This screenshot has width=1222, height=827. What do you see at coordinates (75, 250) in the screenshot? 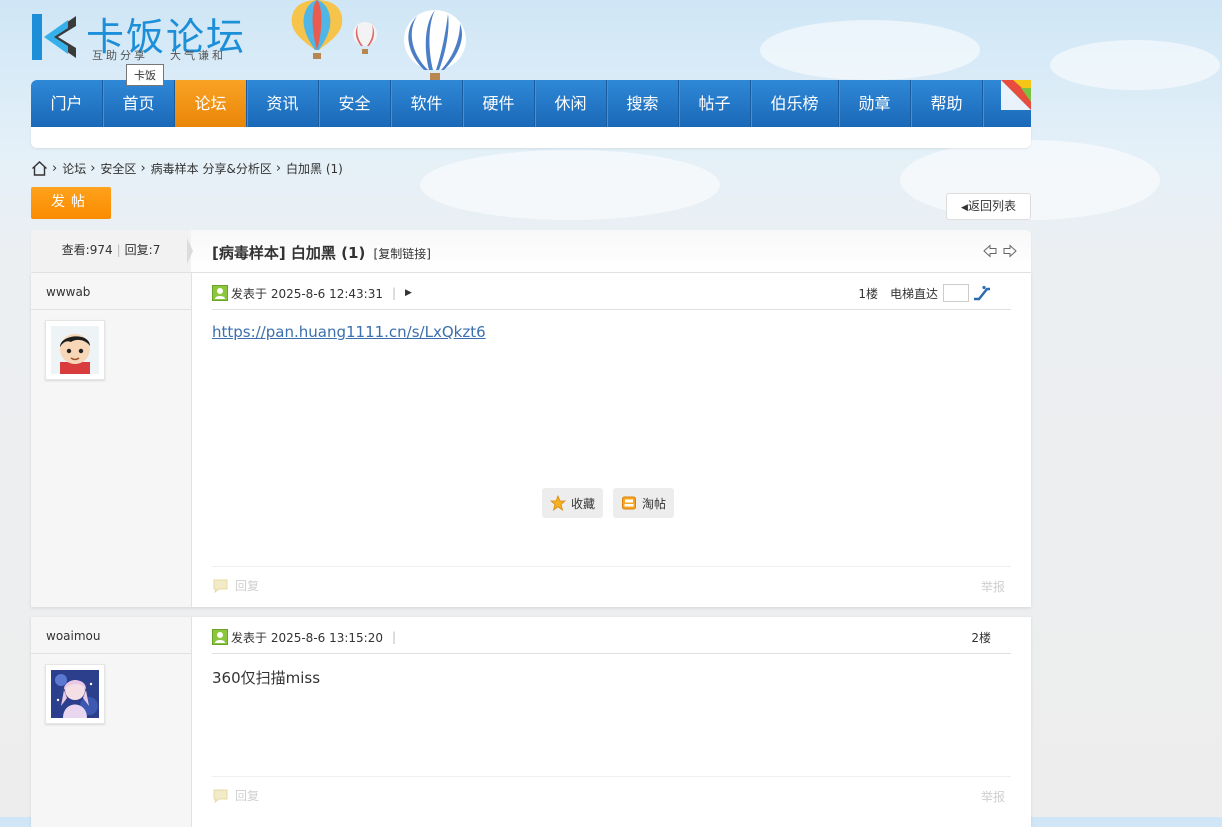
I see `views-label: 查看:` at bounding box center [75, 250].